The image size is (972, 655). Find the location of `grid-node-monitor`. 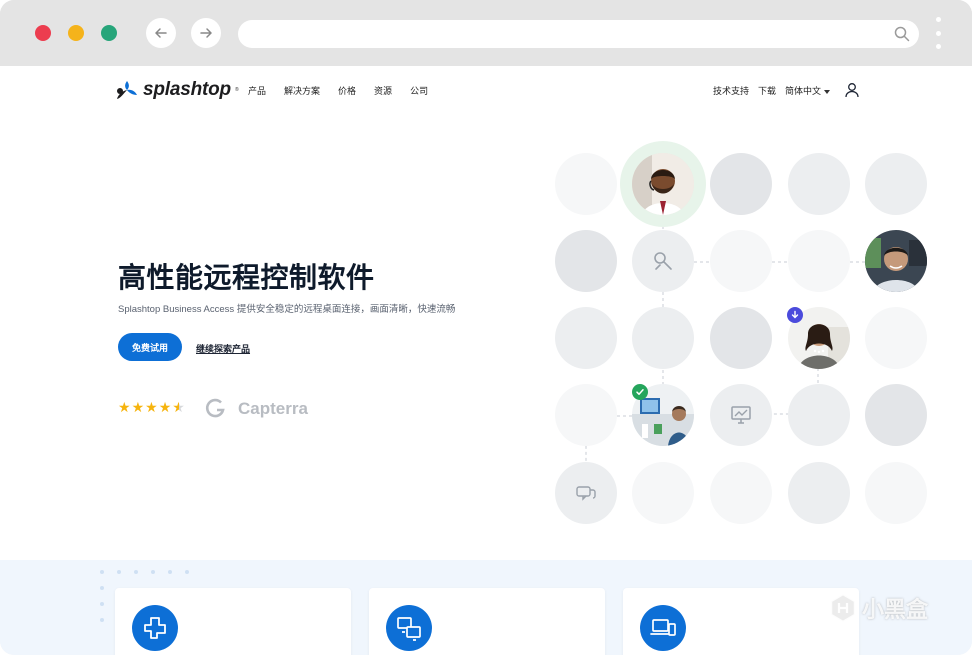

grid-node-monitor is located at coordinates (741, 415).